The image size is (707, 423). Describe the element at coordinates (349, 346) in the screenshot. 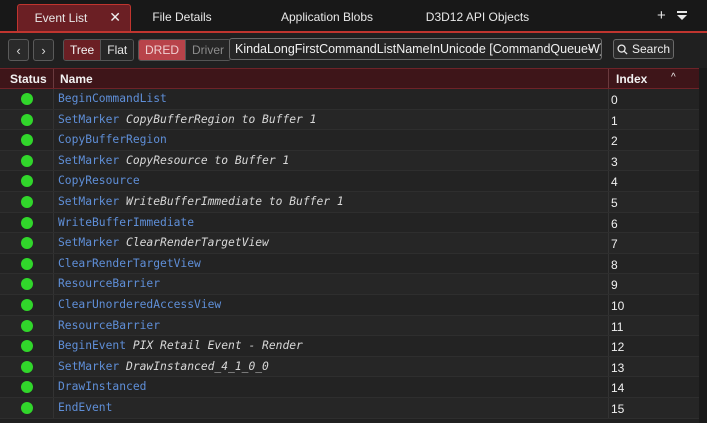

I see `table-row: BeginEvent PIX Retail Event - Render 12` at that location.